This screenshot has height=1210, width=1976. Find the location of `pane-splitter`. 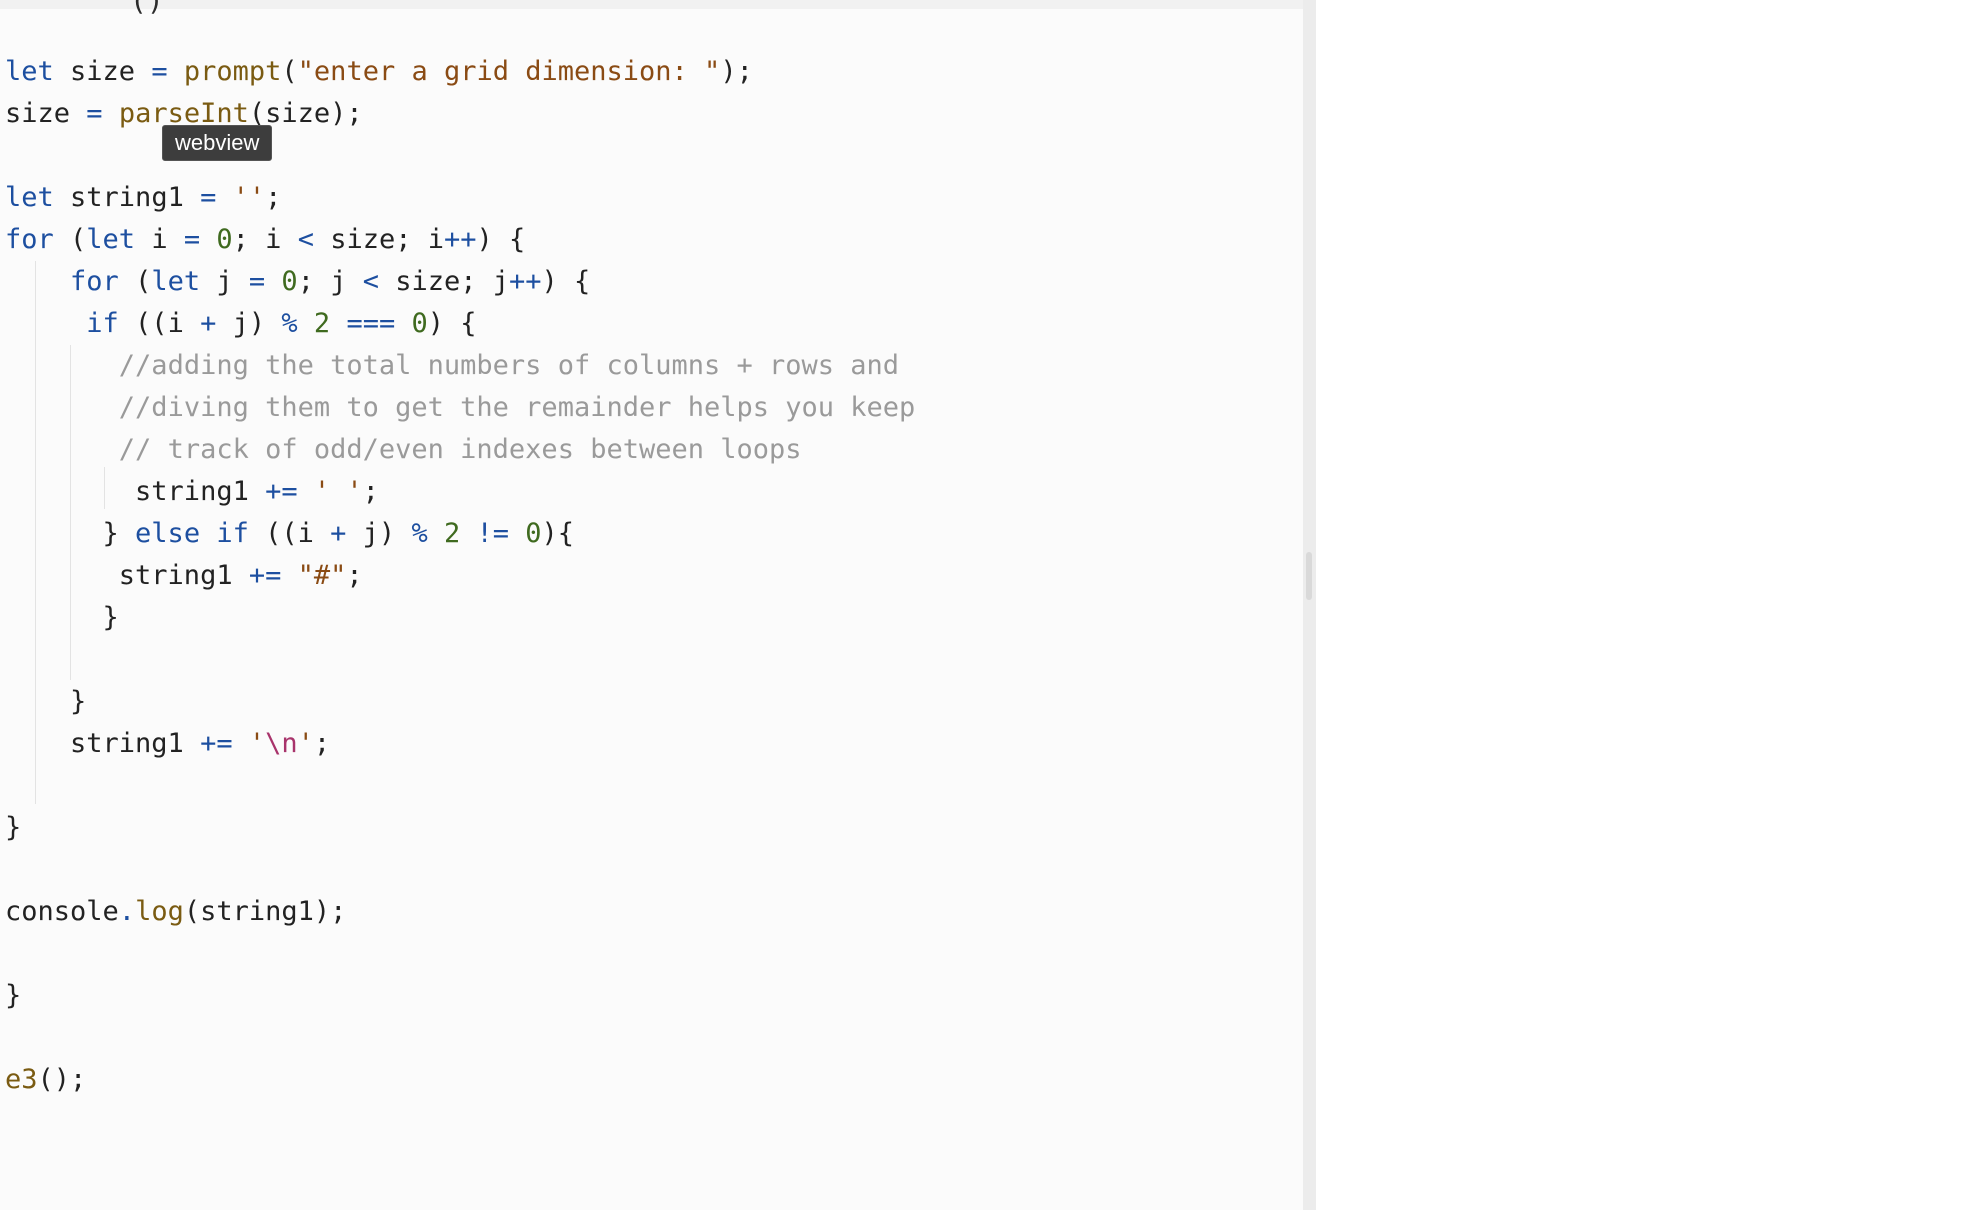

pane-splitter is located at coordinates (1309, 605).